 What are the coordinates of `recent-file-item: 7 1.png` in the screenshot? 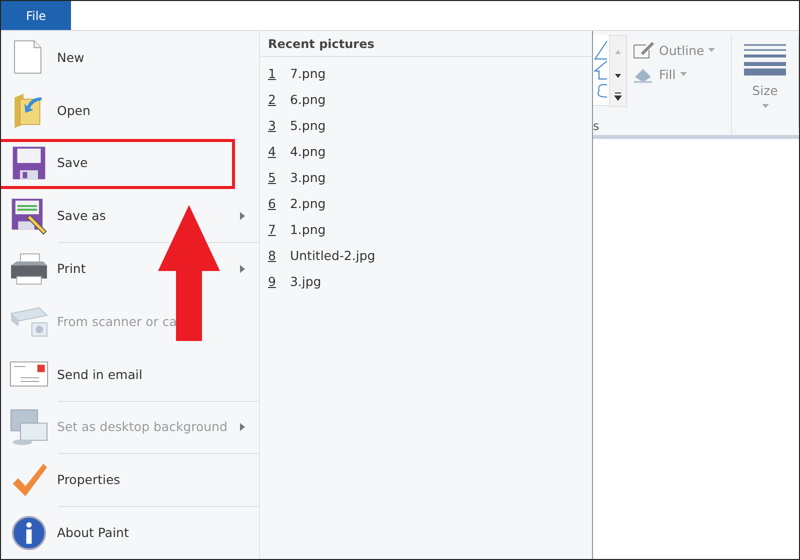 It's located at (430, 229).